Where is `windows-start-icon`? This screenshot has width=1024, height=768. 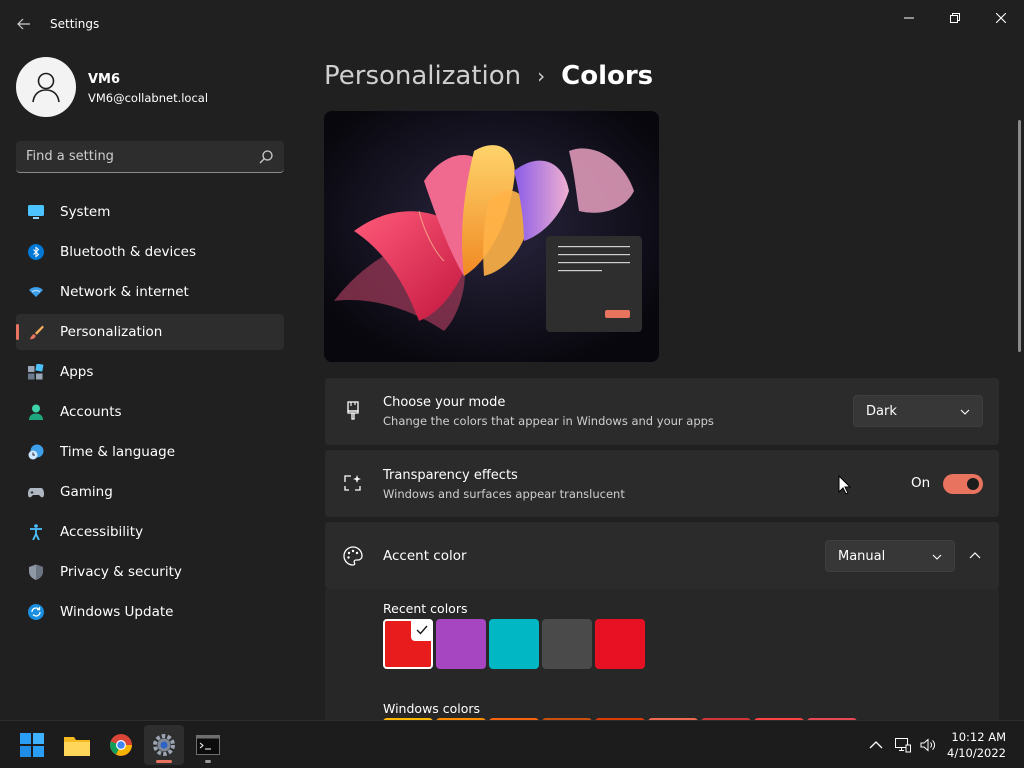 windows-start-icon is located at coordinates (32, 745).